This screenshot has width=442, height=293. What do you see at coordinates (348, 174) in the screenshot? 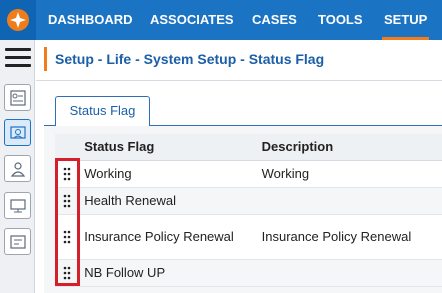
I see `cell-description: Working` at bounding box center [348, 174].